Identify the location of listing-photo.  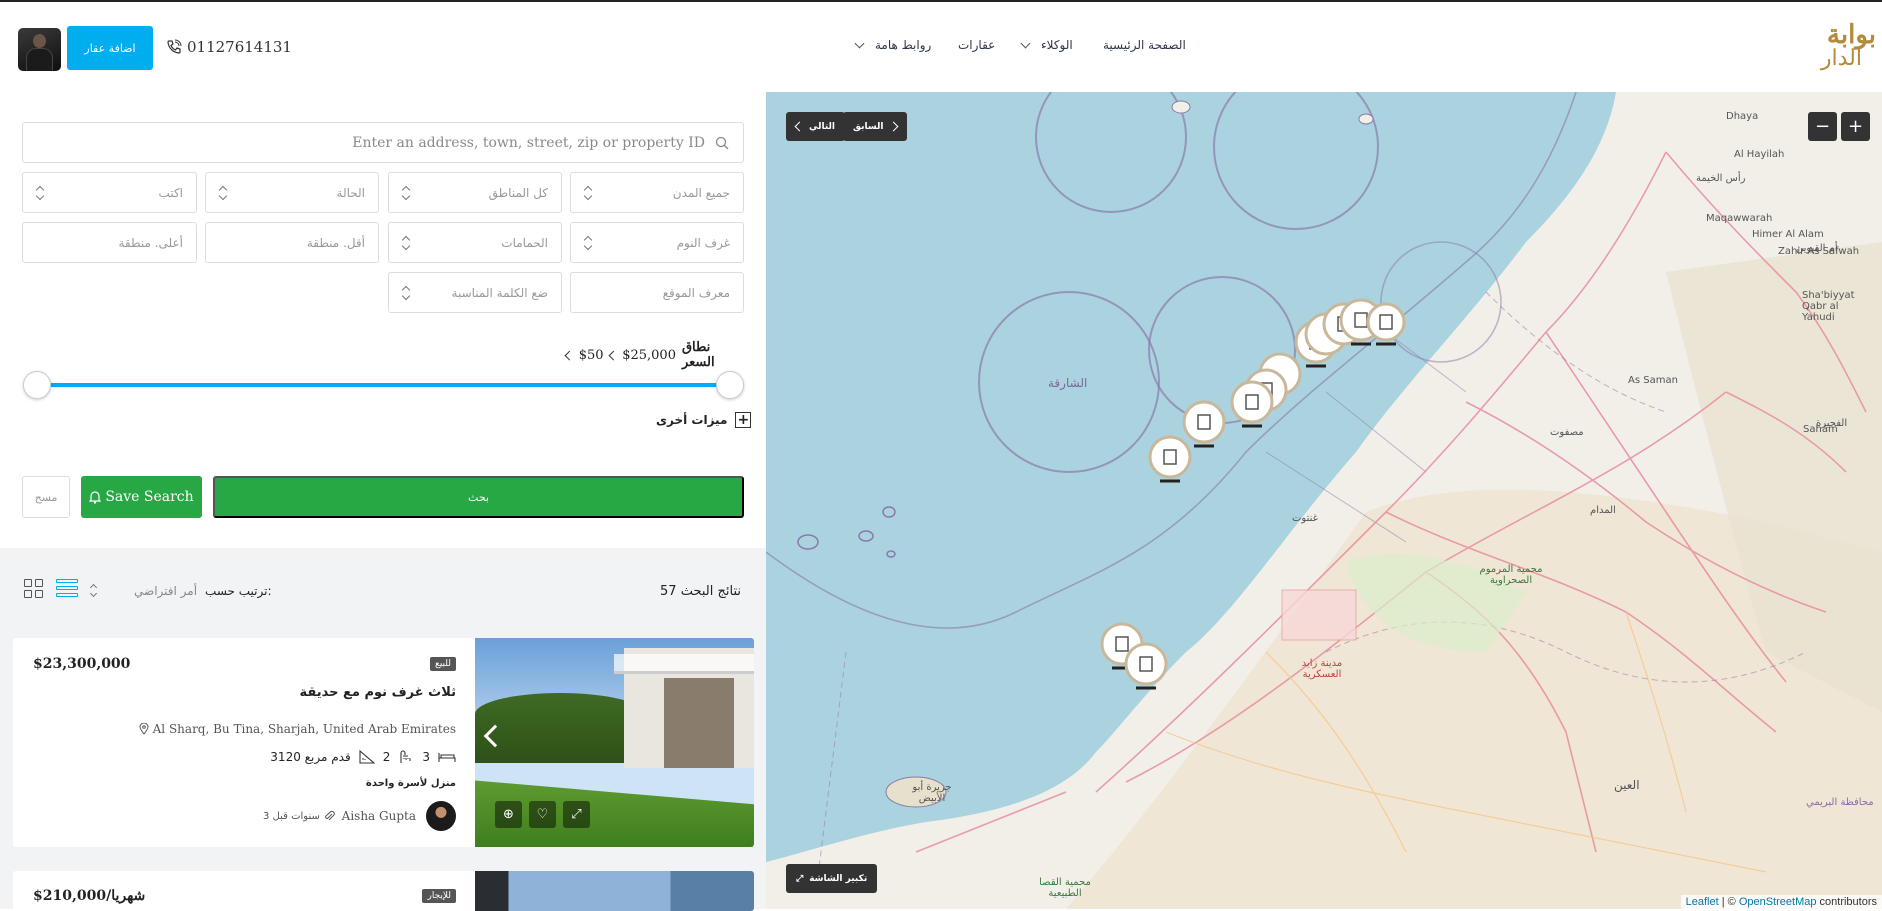
(614, 891).